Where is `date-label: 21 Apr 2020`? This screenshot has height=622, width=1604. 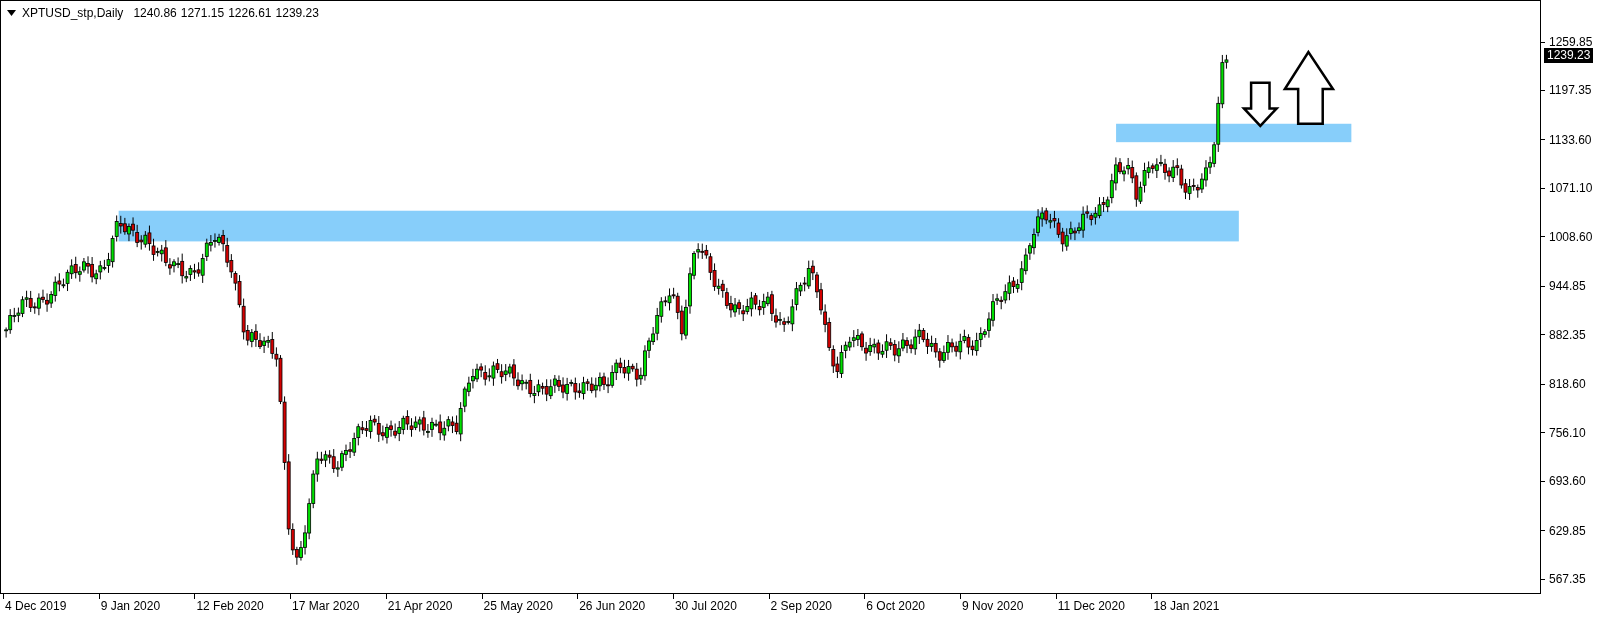 date-label: 21 Apr 2020 is located at coordinates (420, 606).